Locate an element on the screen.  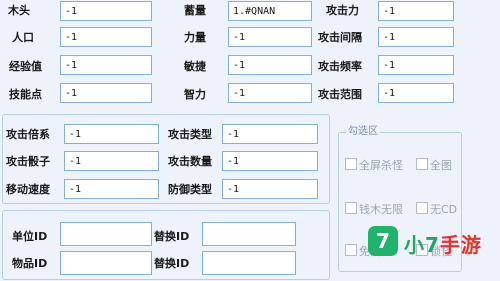
attack-multiplier-input: -1 is located at coordinates (111, 134).